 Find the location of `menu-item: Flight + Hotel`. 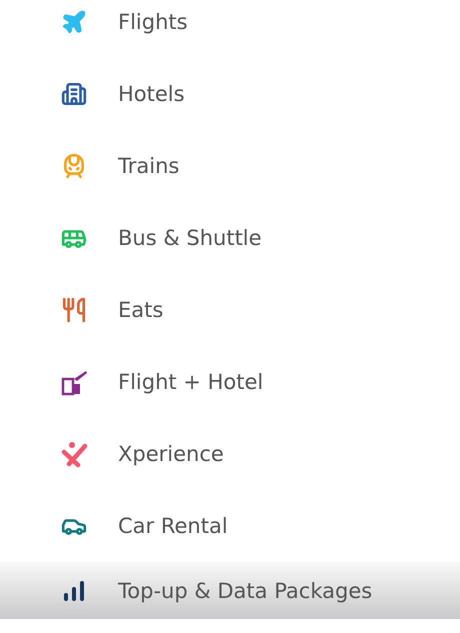

menu-item: Flight + Hotel is located at coordinates (230, 382).